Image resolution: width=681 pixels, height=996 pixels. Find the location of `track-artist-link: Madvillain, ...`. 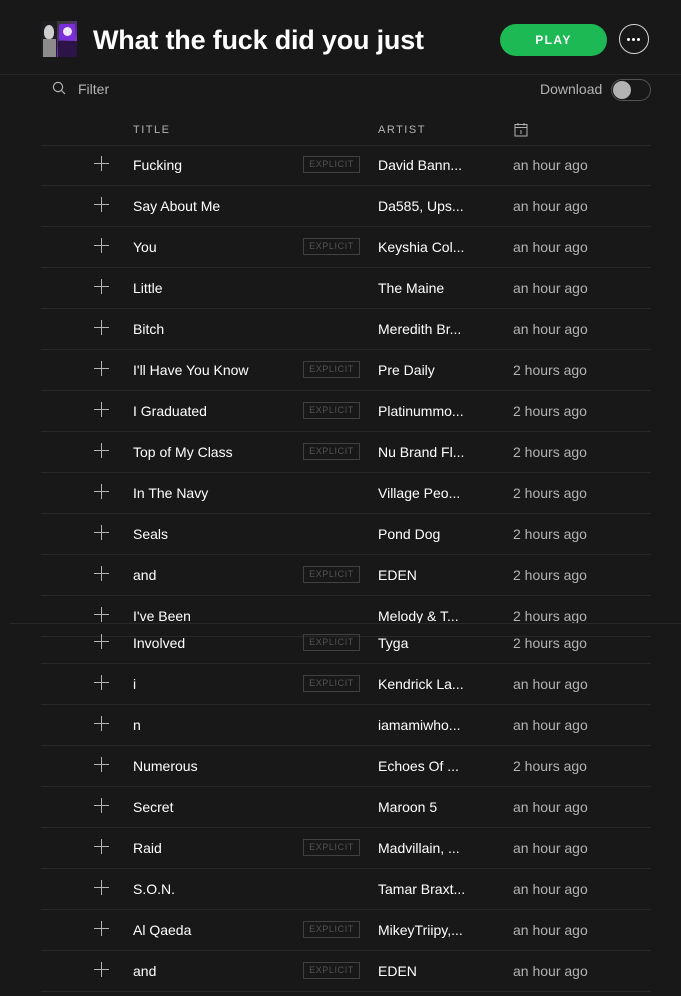

track-artist-link: Madvillain, ... is located at coordinates (423, 848).